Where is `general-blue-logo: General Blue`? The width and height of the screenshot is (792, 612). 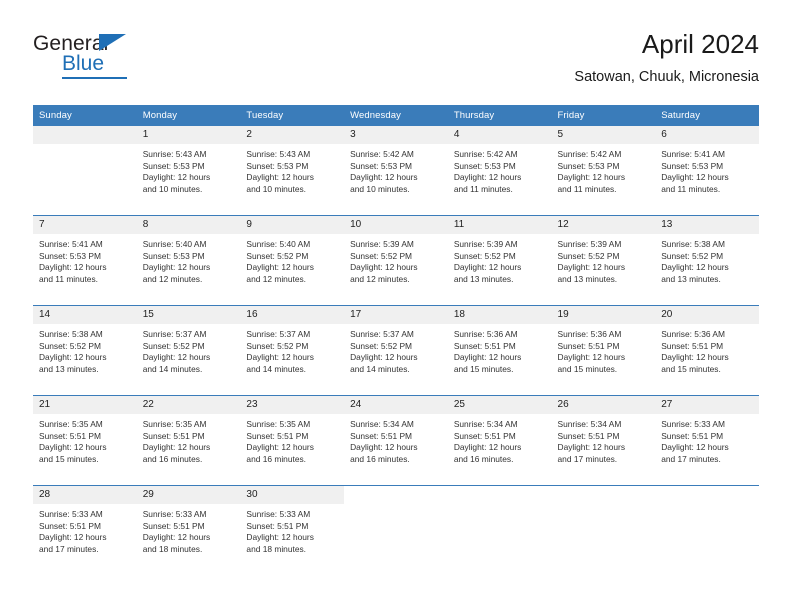 general-blue-logo: General Blue is located at coordinates (123, 60).